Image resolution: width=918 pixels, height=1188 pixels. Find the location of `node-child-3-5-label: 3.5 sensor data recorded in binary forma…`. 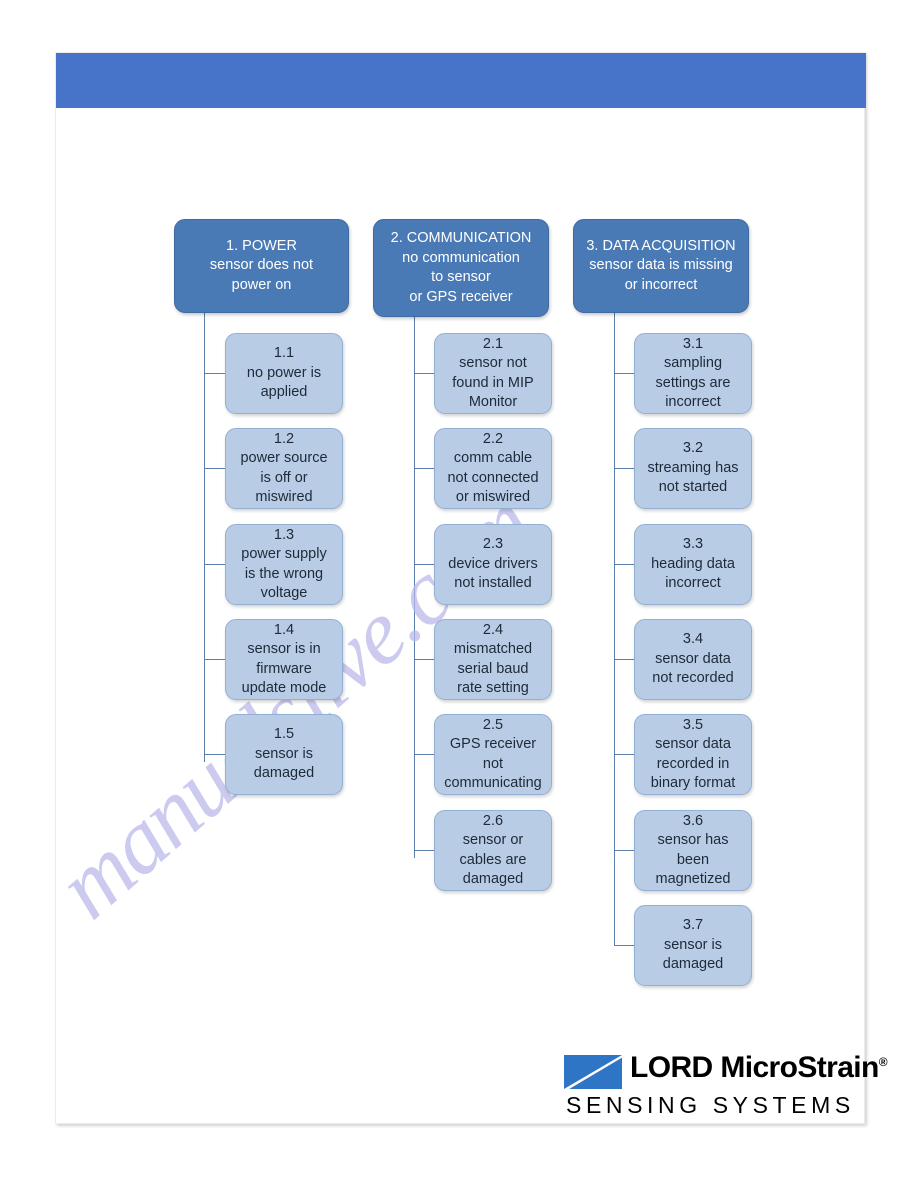

node-child-3-5-label: 3.5 sensor data recorded in binary forma… is located at coordinates (693, 754).